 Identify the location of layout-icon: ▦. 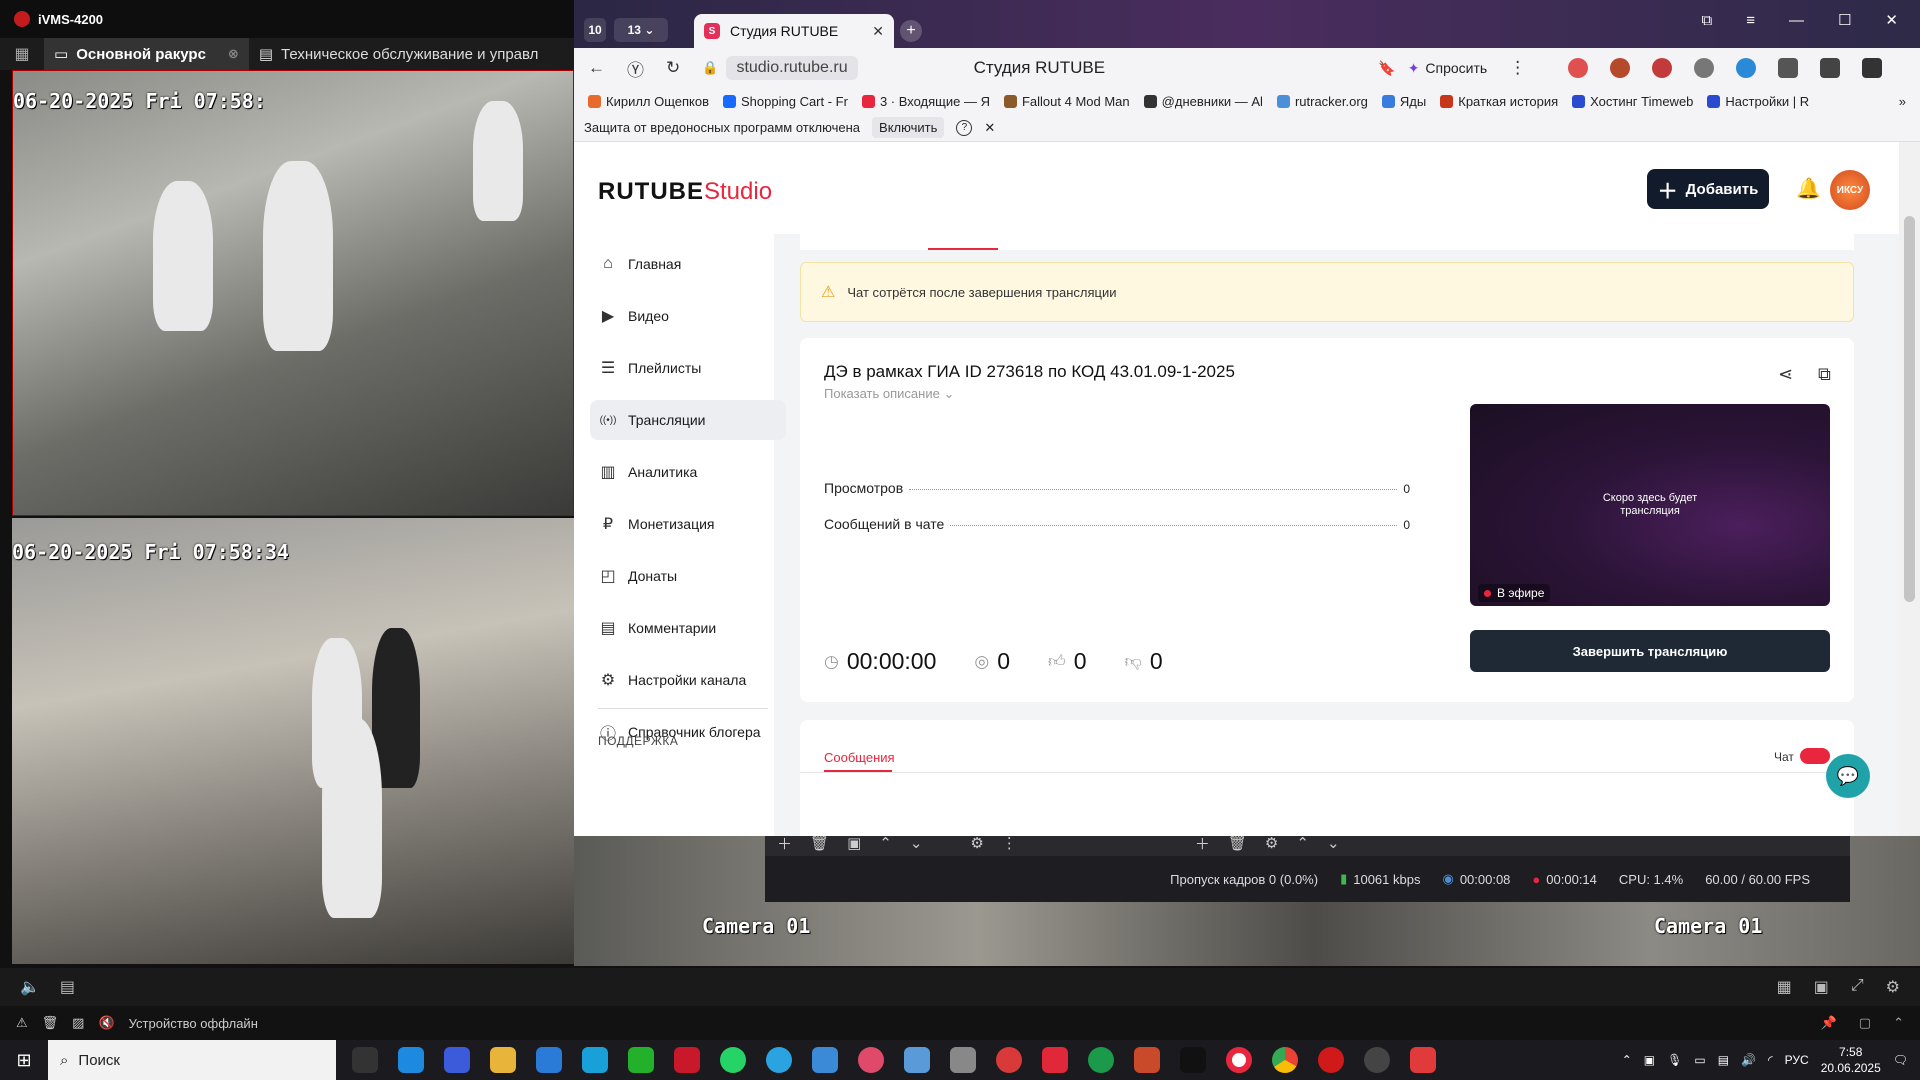
(1784, 987).